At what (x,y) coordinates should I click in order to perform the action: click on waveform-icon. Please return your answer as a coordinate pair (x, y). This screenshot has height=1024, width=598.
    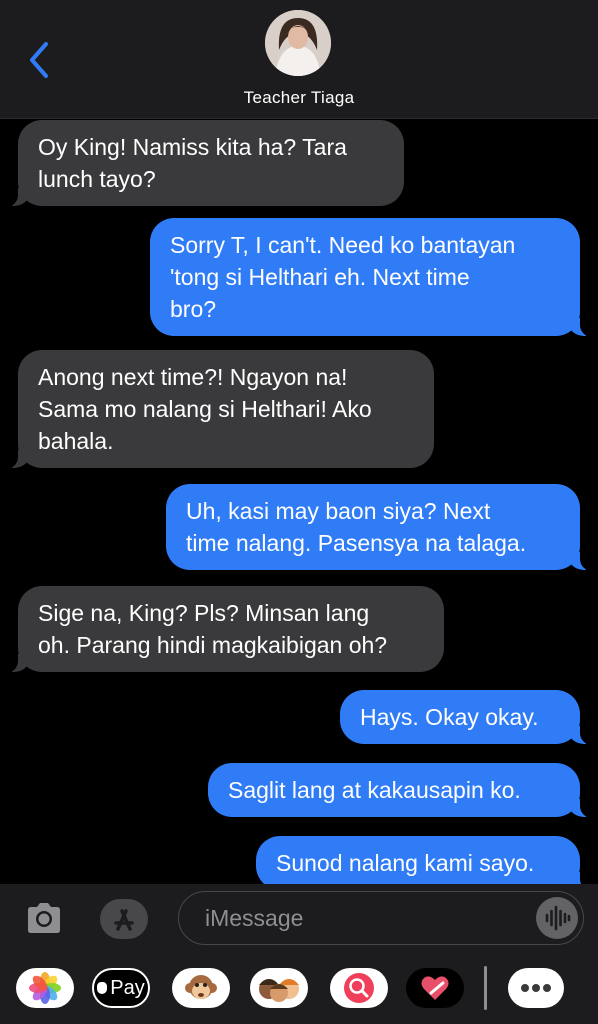
    Looking at the image, I should click on (558, 918).